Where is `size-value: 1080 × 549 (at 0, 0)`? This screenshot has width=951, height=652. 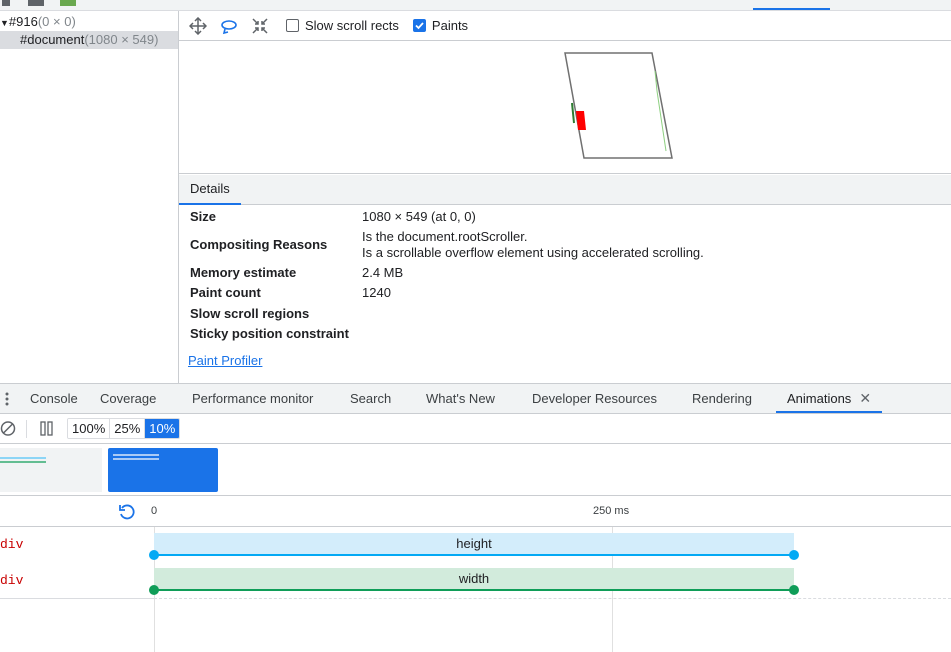
size-value: 1080 × 549 (at 0, 0) is located at coordinates (419, 216).